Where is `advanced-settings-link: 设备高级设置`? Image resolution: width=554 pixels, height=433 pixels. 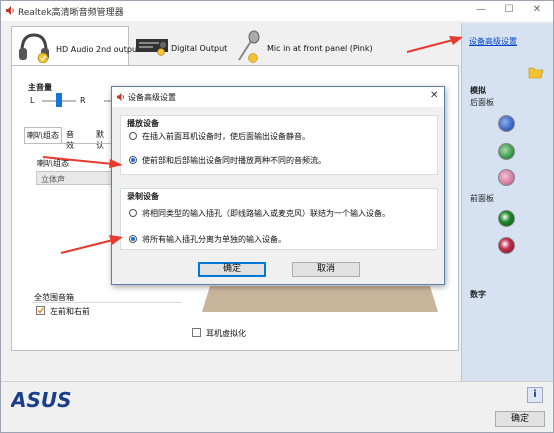 advanced-settings-link: 设备高级设置 is located at coordinates (493, 41).